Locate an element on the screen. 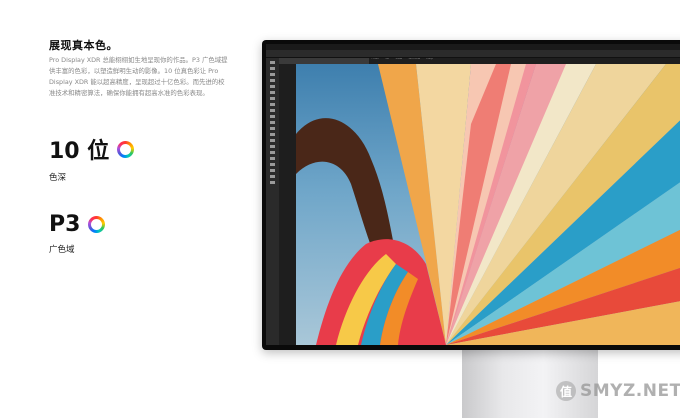  quick-select-tool-icon is located at coordinates (272, 80).